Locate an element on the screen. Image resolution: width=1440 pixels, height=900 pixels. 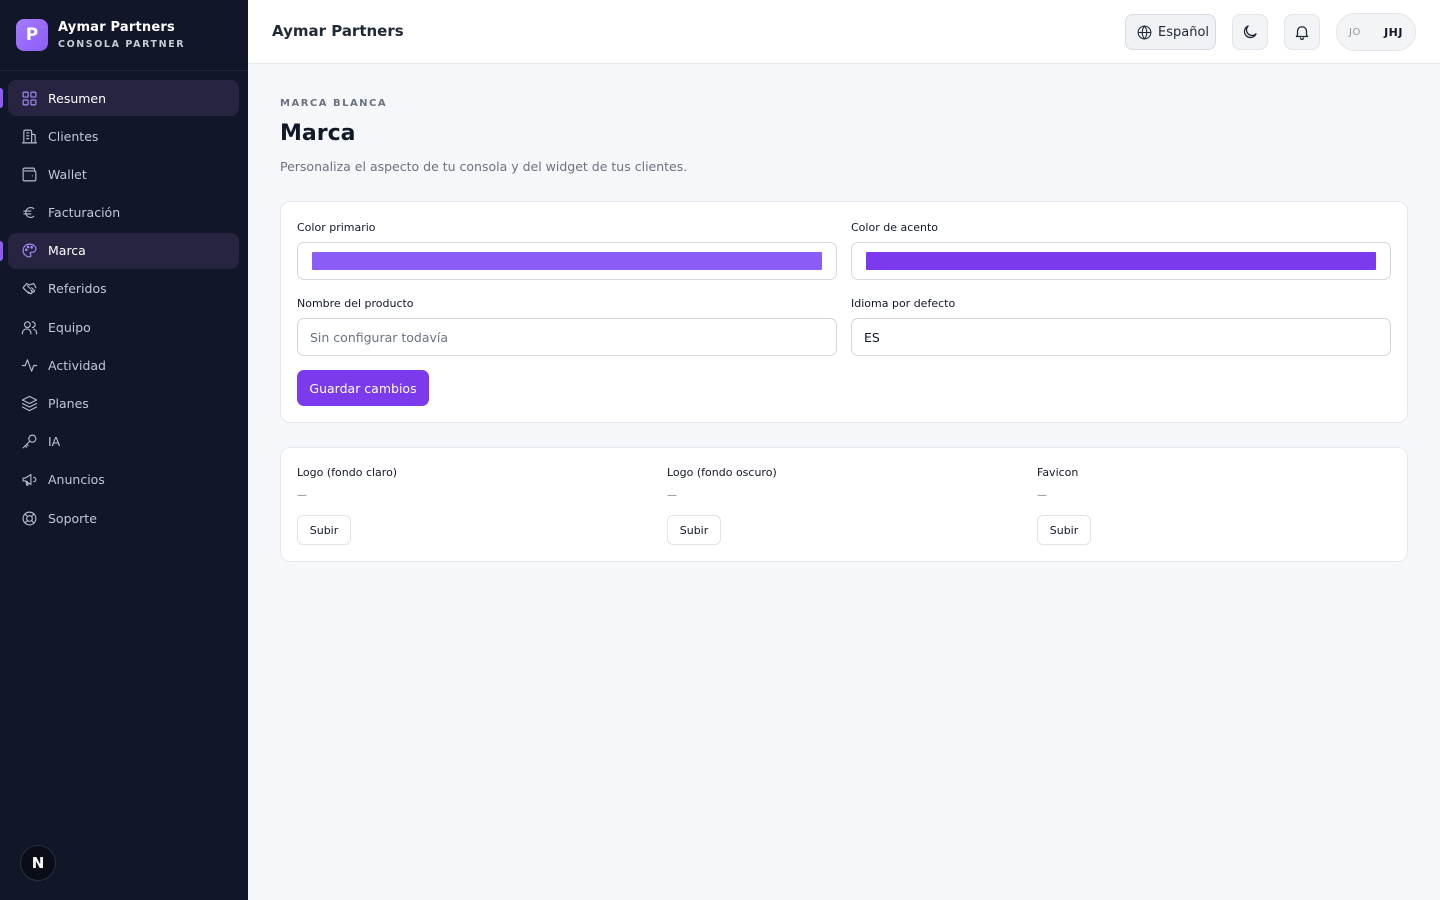
logo-light-label: Logo (fondo claro) is located at coordinates (347, 472).